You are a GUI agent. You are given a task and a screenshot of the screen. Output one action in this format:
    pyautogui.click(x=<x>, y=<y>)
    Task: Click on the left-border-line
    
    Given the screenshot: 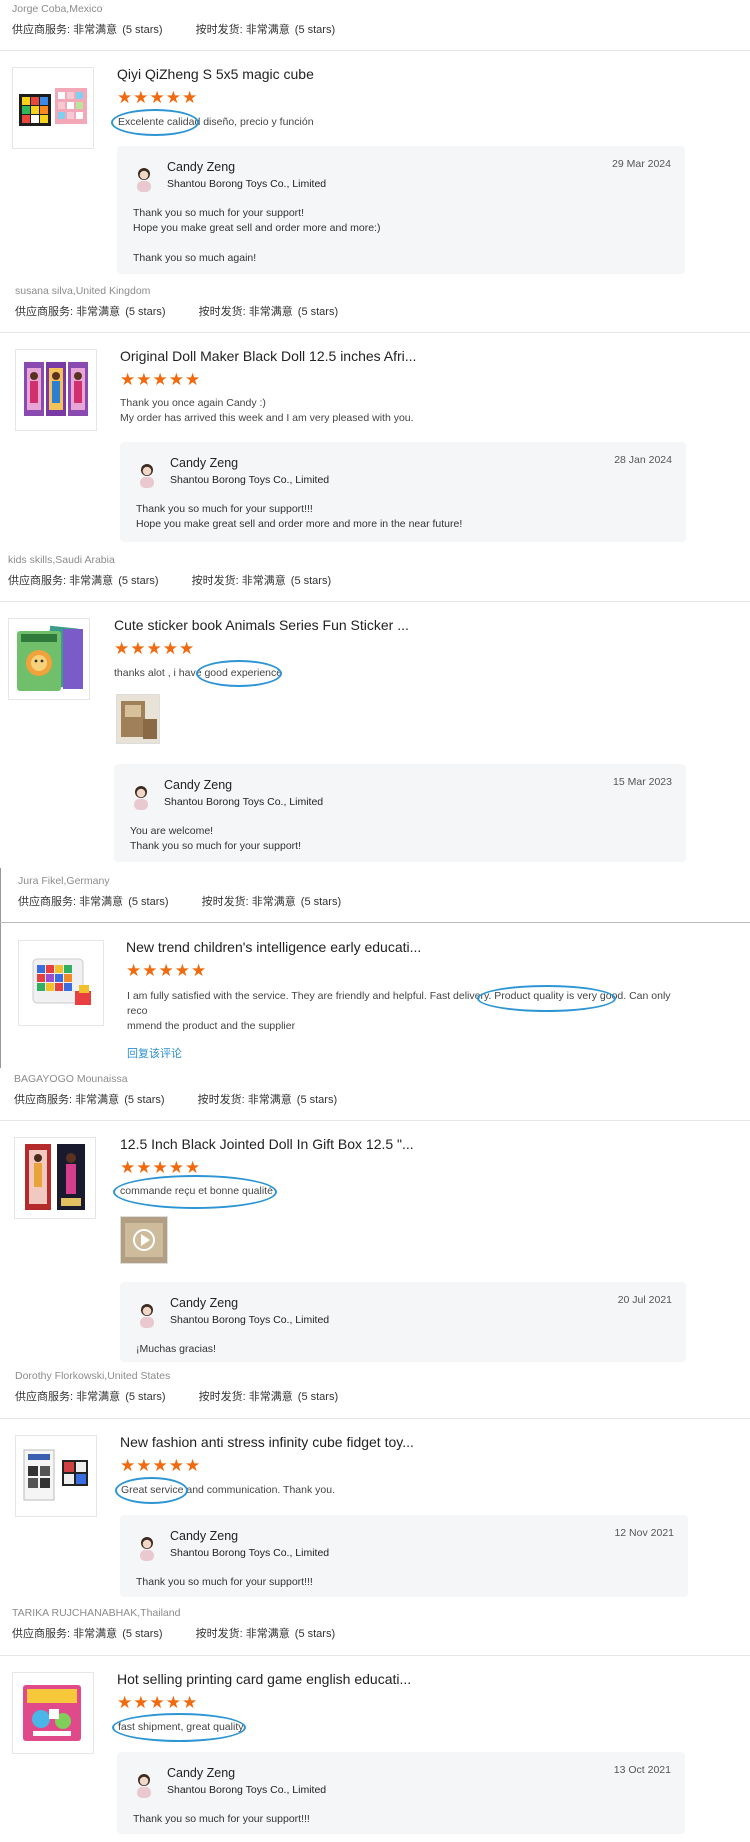 What is the action you would take?
    pyautogui.click(x=0, y=968)
    